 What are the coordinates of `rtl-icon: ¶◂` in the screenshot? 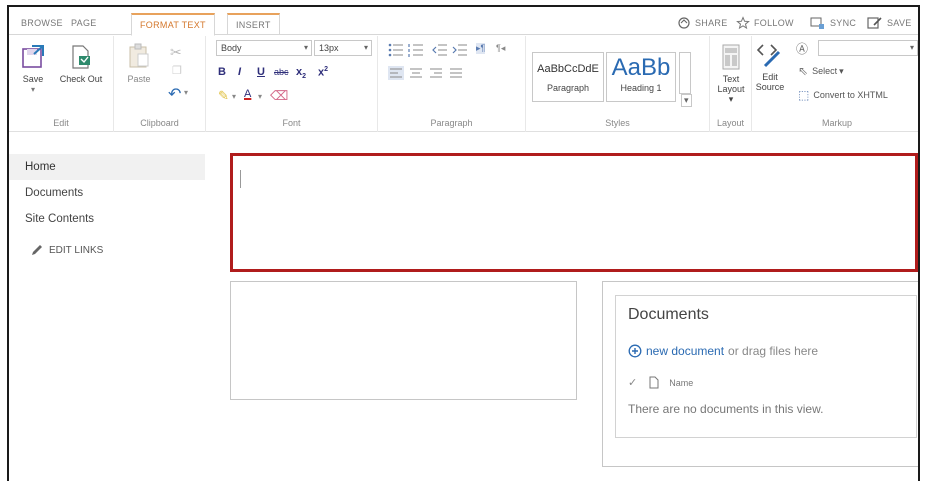 It's located at (500, 48).